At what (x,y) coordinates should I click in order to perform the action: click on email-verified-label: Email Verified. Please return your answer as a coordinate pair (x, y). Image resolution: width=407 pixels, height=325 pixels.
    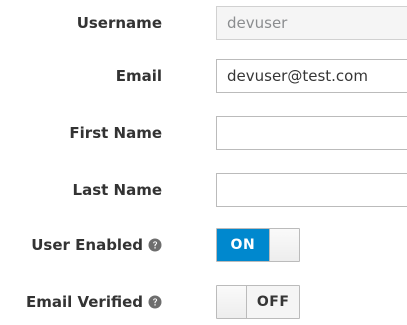
    Looking at the image, I should click on (84, 302).